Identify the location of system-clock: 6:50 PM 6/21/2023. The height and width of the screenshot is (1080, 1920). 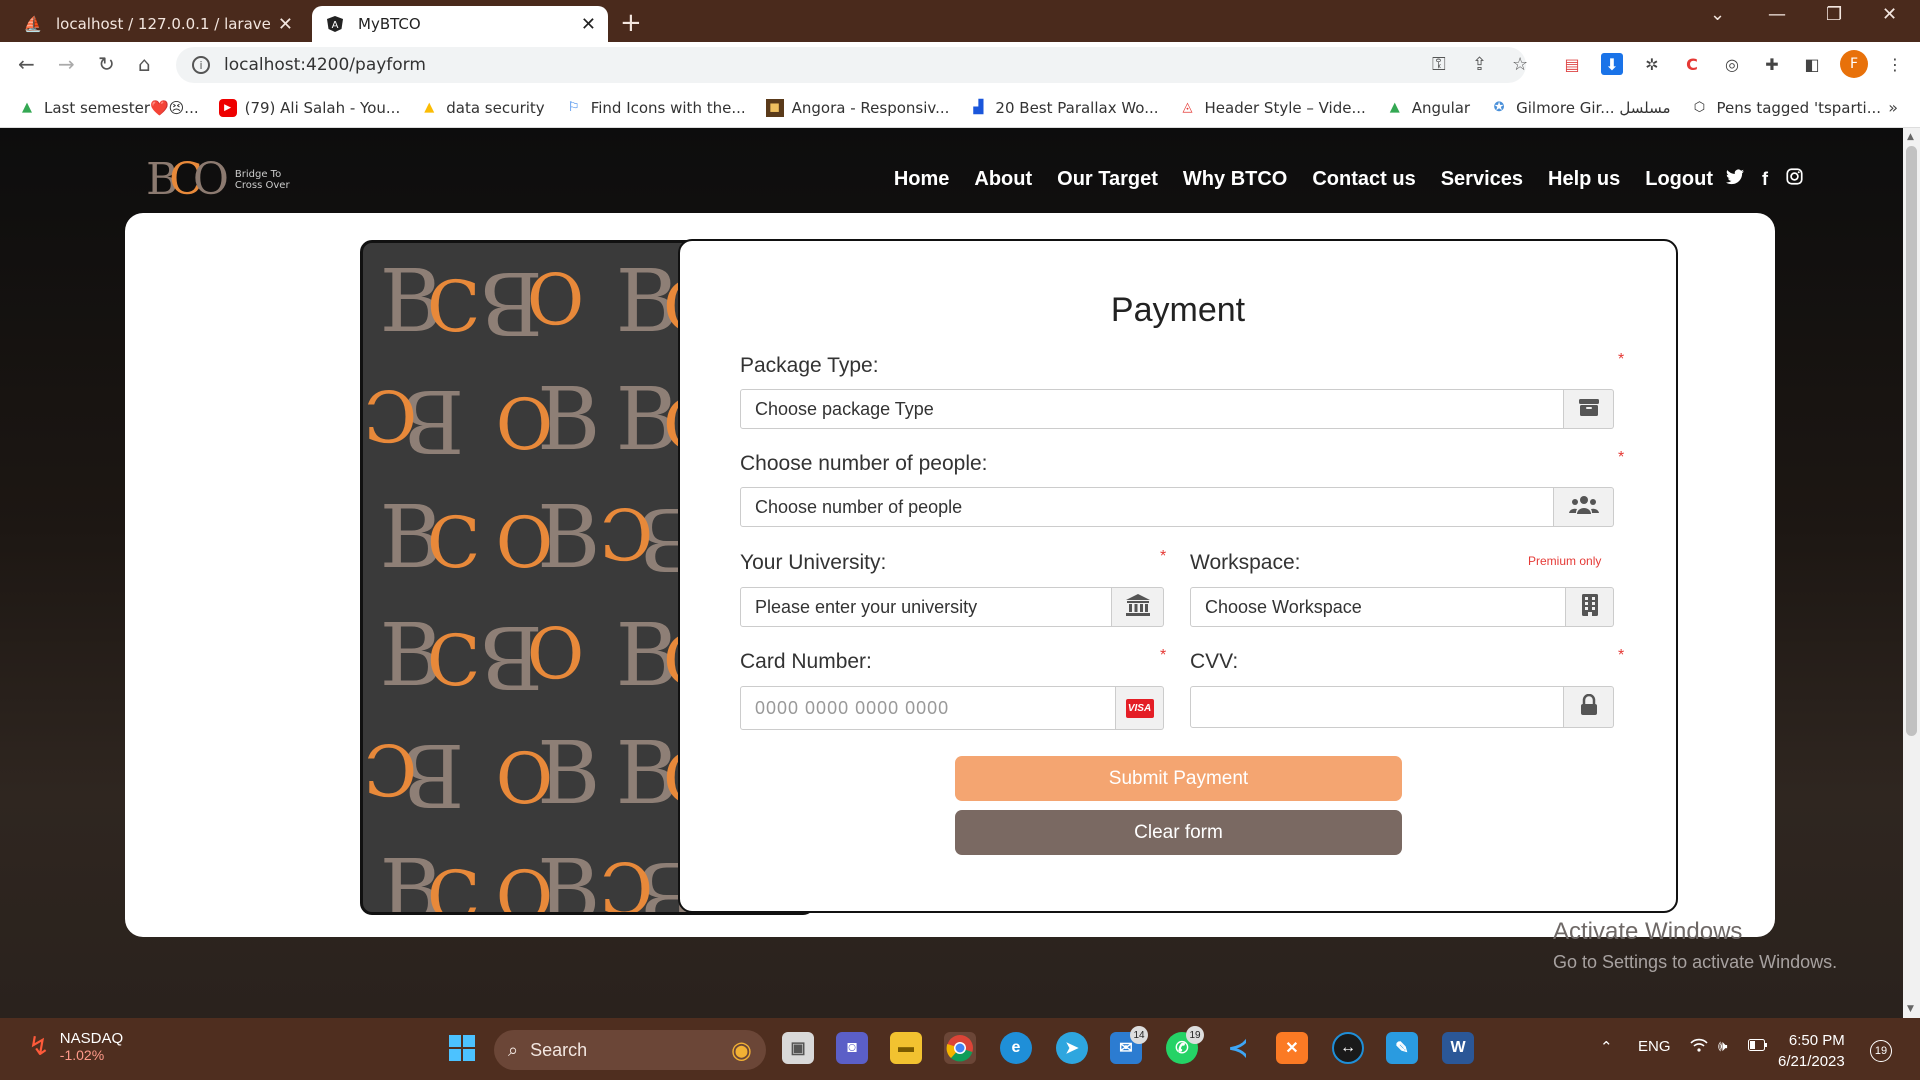
(1811, 1051).